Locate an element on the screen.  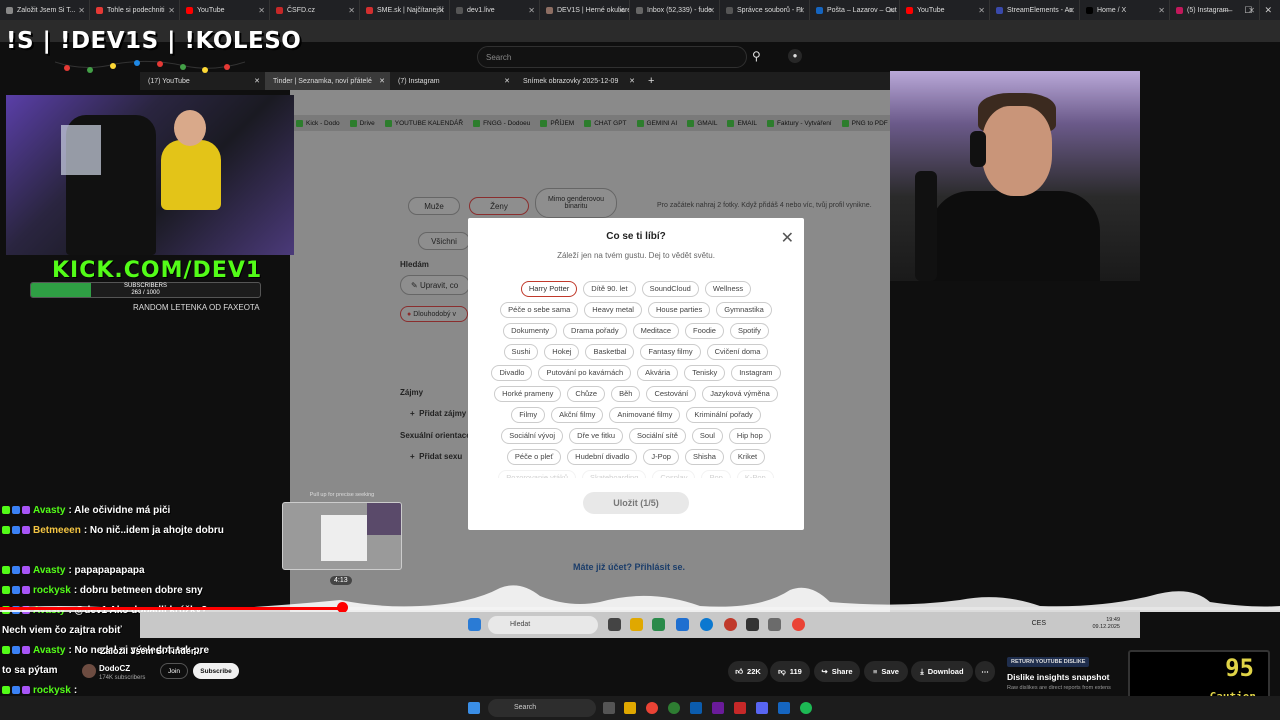
interest-chip: Jazyková výměna is located at coordinates (740, 393).